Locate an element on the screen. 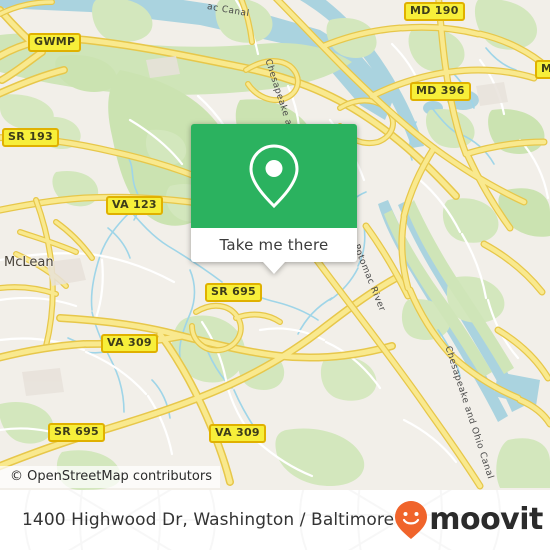 This screenshot has height=550, width=550. take-me-there-popup: Take me there is located at coordinates (274, 199).